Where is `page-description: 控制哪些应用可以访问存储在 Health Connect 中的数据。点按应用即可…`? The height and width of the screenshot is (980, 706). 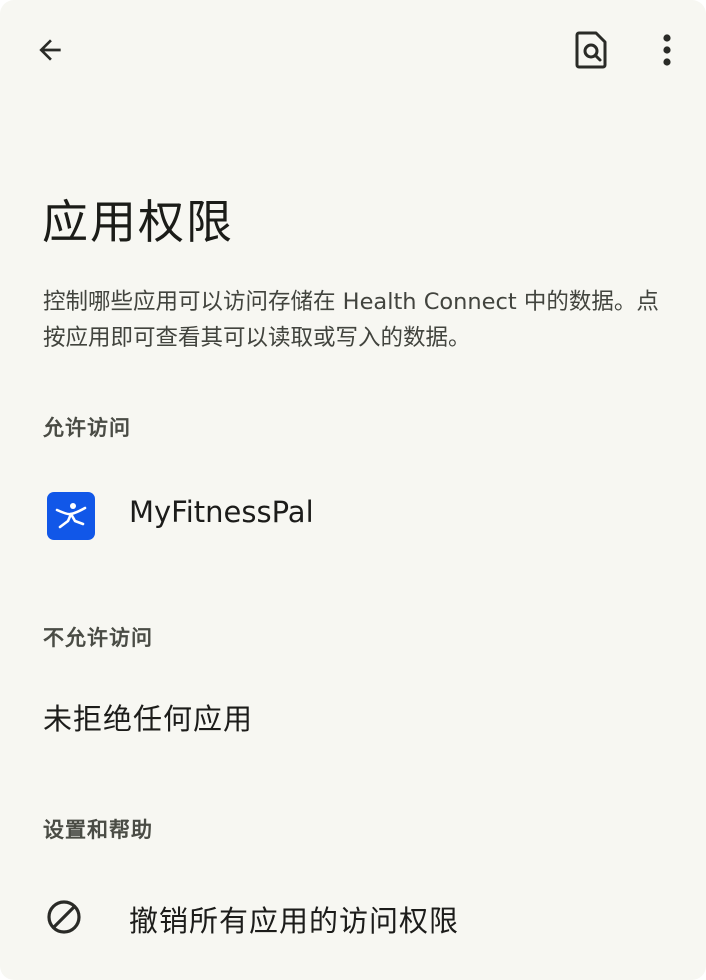
page-description: 控制哪些应用可以访问存储在 Health Connect 中的数据。点按应用即可… is located at coordinates (351, 320).